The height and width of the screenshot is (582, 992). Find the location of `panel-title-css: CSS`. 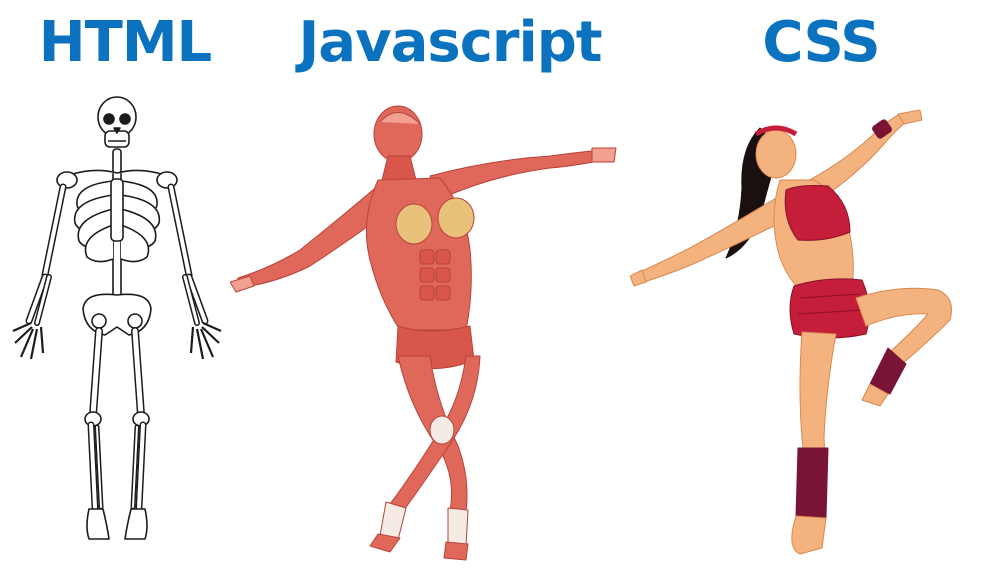

panel-title-css: CSS is located at coordinates (821, 42).